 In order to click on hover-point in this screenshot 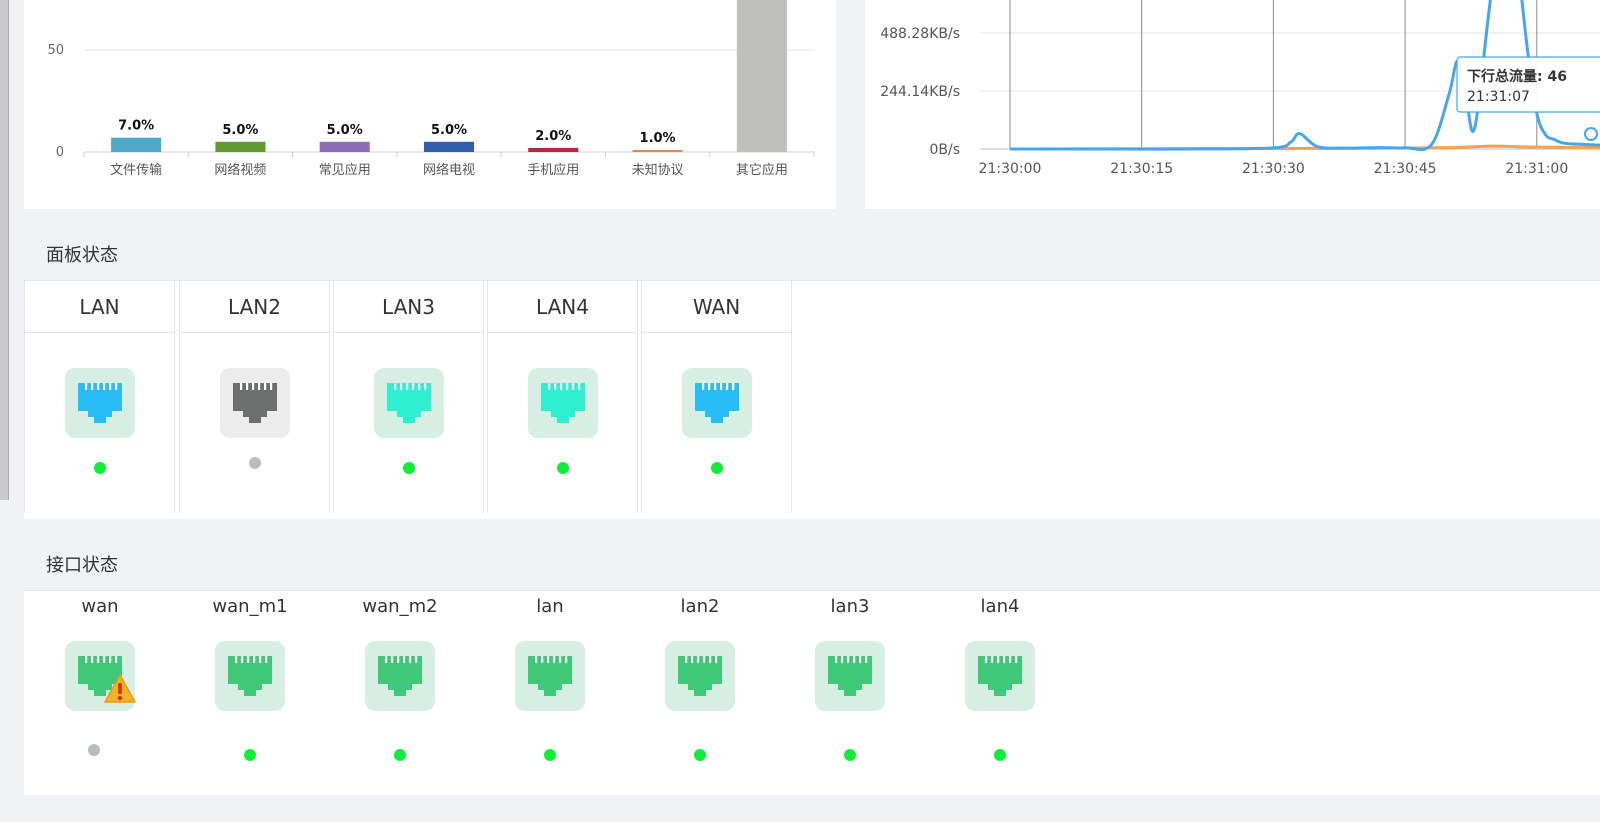, I will do `click(1591, 134)`.